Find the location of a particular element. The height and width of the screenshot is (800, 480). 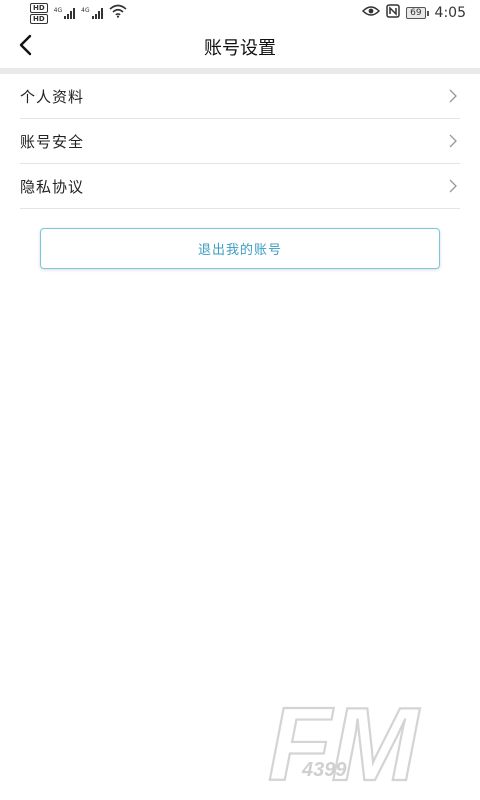

menu-item-privacy-policy: 隐私协议 is located at coordinates (240, 186).